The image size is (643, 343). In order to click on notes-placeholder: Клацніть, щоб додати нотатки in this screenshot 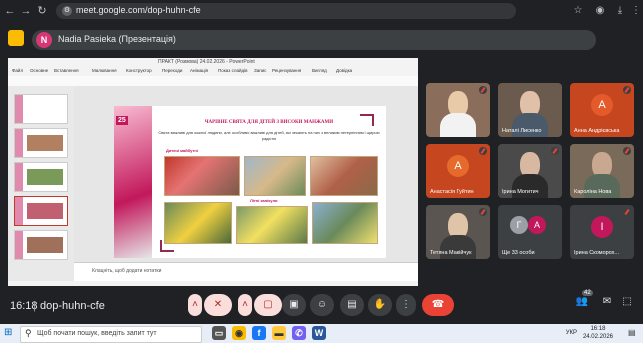, I will do `click(127, 271)`.